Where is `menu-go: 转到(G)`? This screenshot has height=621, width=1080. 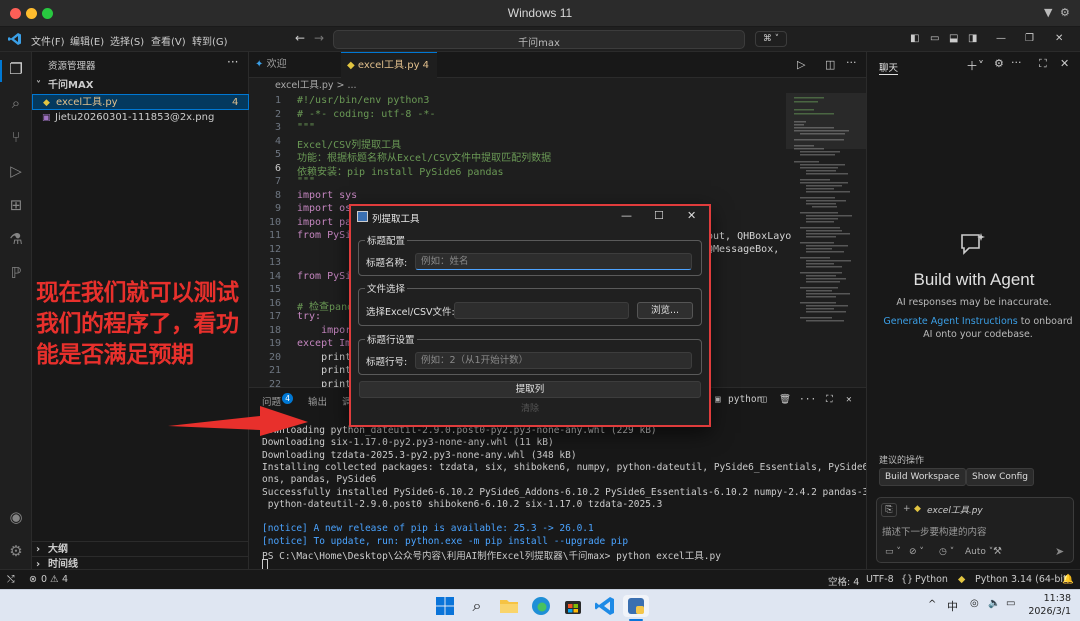
menu-go: 转到(G) is located at coordinates (210, 40).